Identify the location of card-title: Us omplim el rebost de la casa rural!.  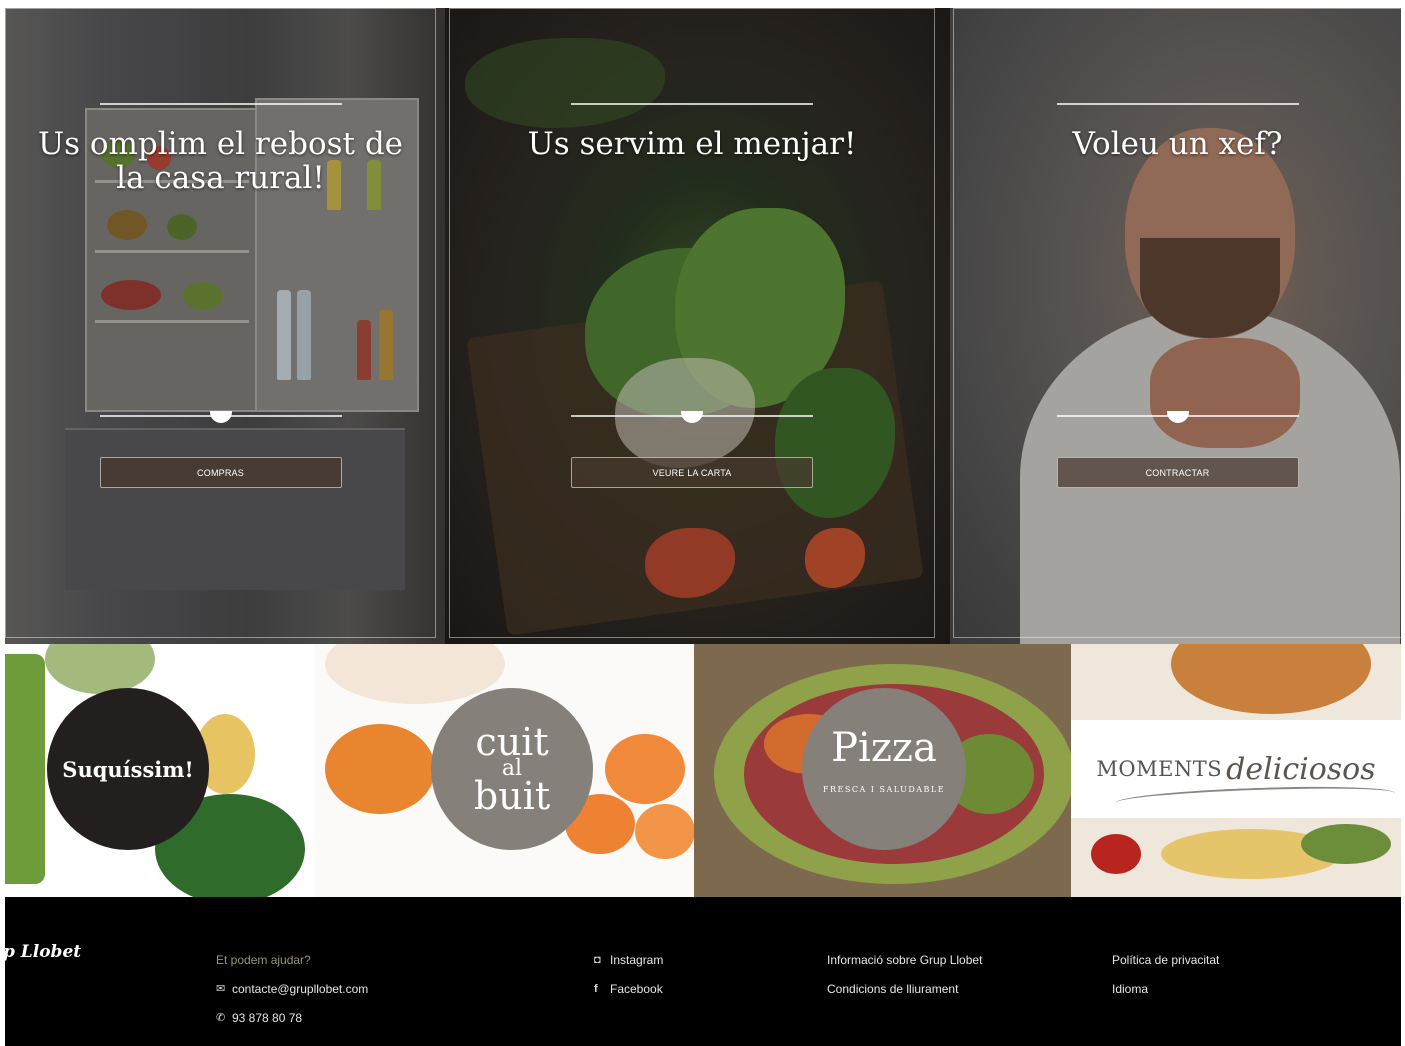
(220, 161).